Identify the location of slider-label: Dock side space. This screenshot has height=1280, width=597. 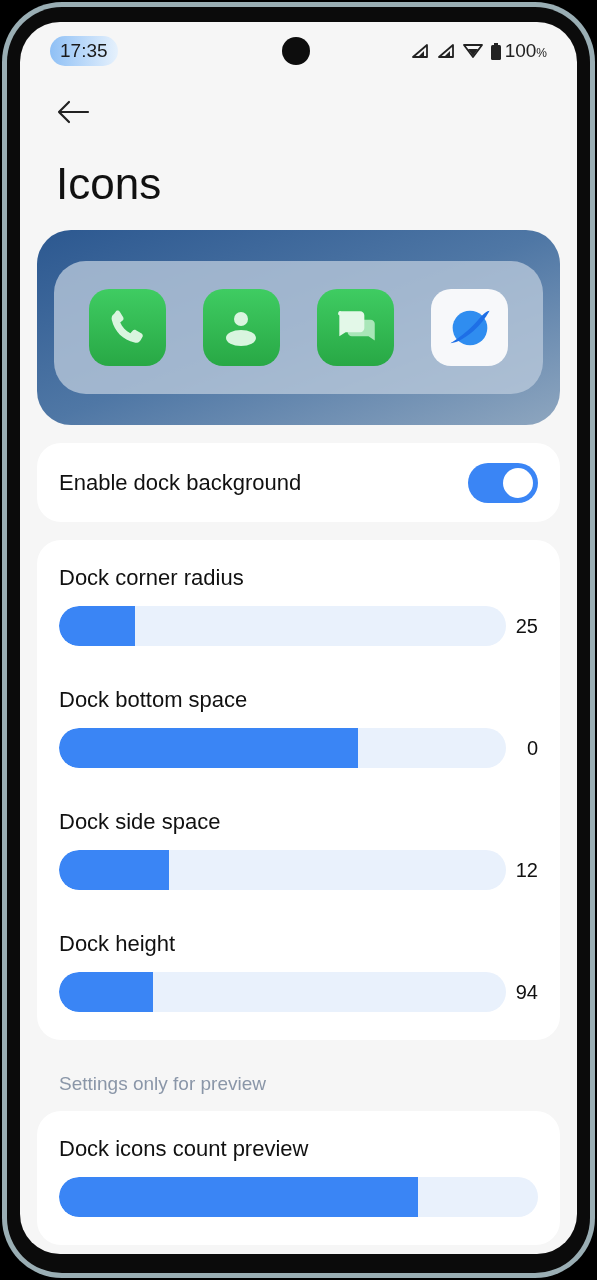
(140, 822).